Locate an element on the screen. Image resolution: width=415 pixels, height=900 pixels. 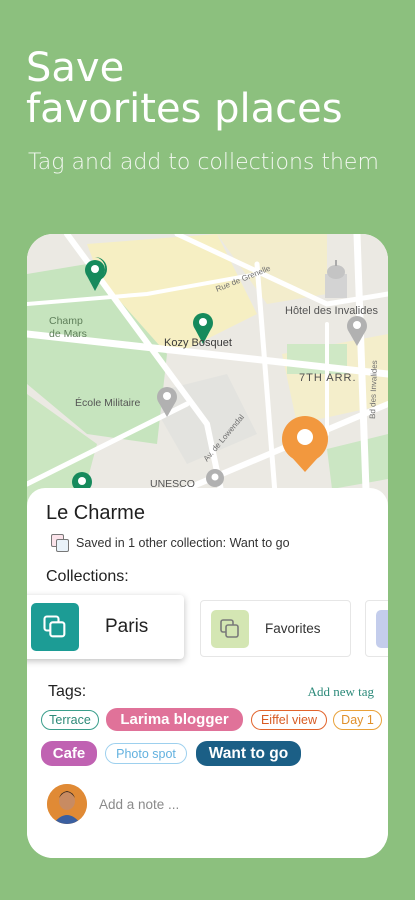
hero-title-line-2: favorites places is located at coordinates (184, 109).